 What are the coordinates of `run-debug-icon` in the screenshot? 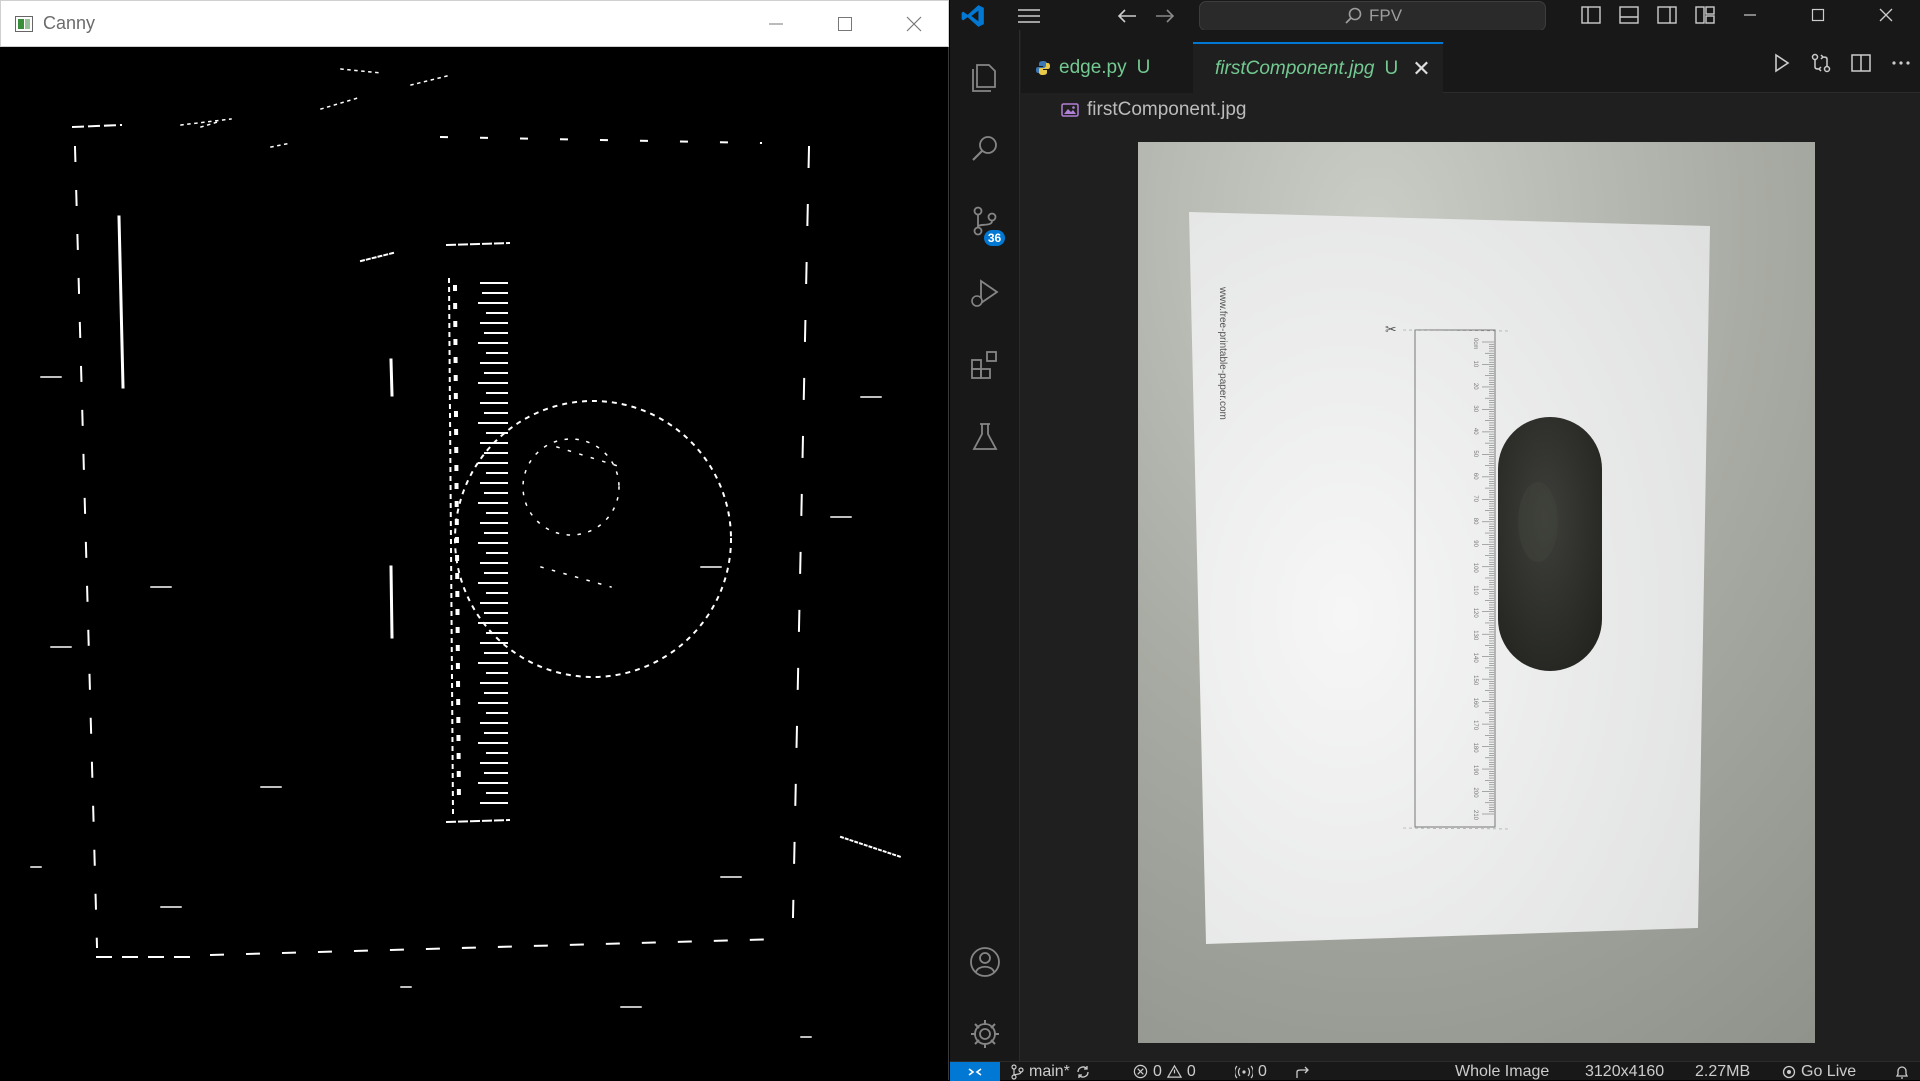 It's located at (985, 293).